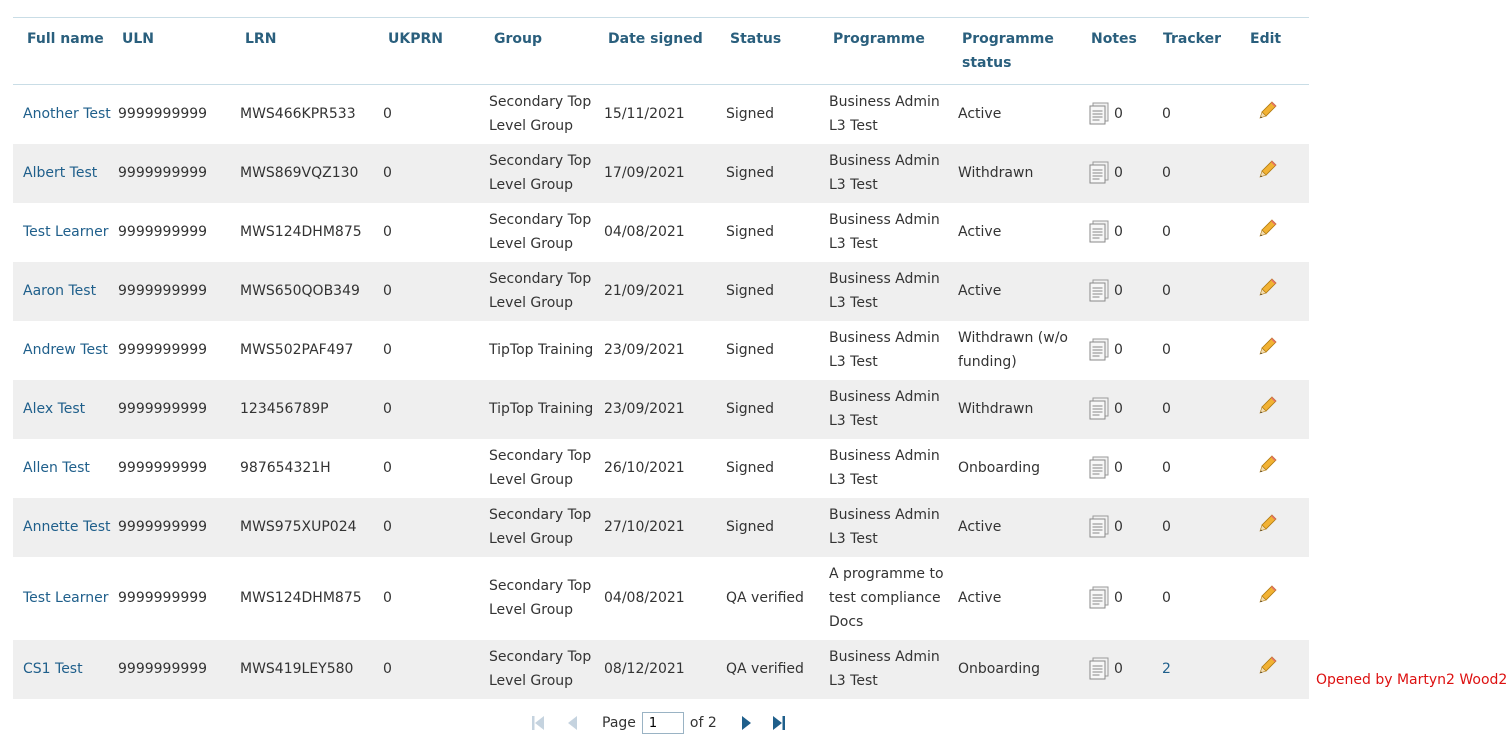  What do you see at coordinates (644, 409) in the screenshot?
I see `date-signed-cell: 23/09/2021` at bounding box center [644, 409].